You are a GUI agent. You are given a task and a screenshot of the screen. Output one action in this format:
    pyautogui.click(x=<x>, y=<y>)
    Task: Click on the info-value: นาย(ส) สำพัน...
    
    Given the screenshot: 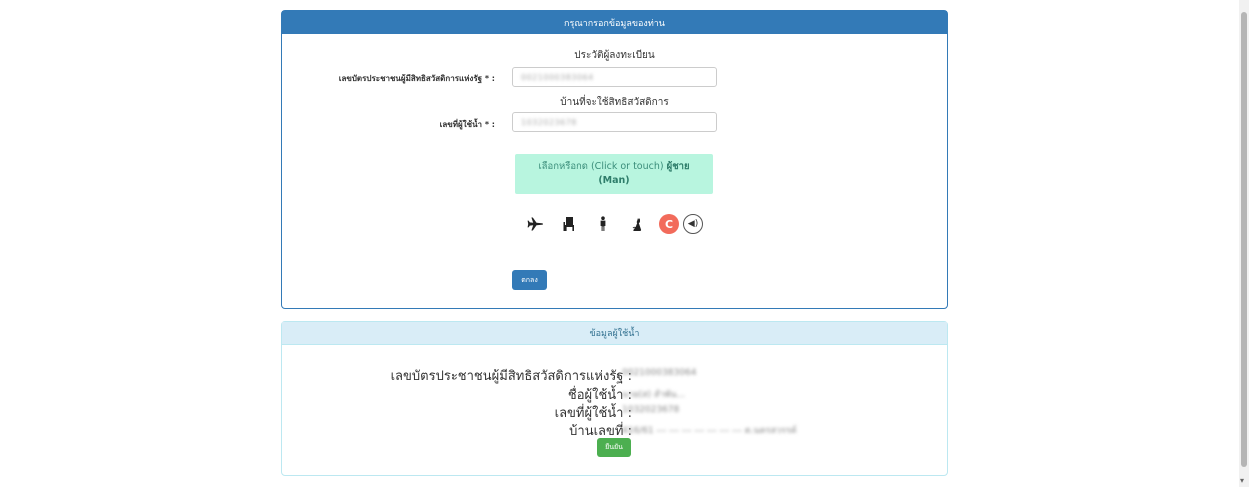 What is the action you would take?
    pyautogui.click(x=654, y=395)
    